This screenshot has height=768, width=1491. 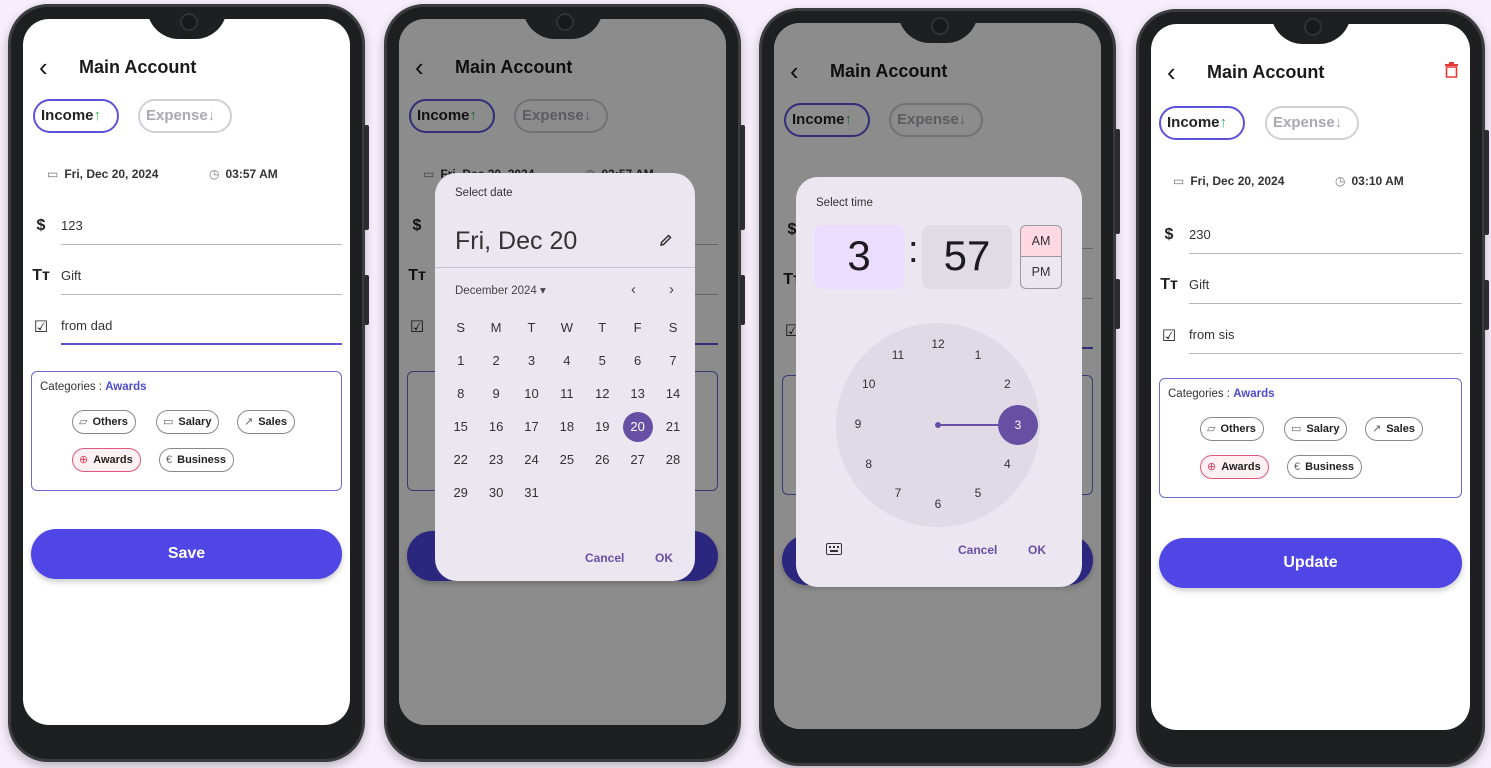 I want to click on week-row: 8 9 10 11 12 13 14, so click(x=567, y=393).